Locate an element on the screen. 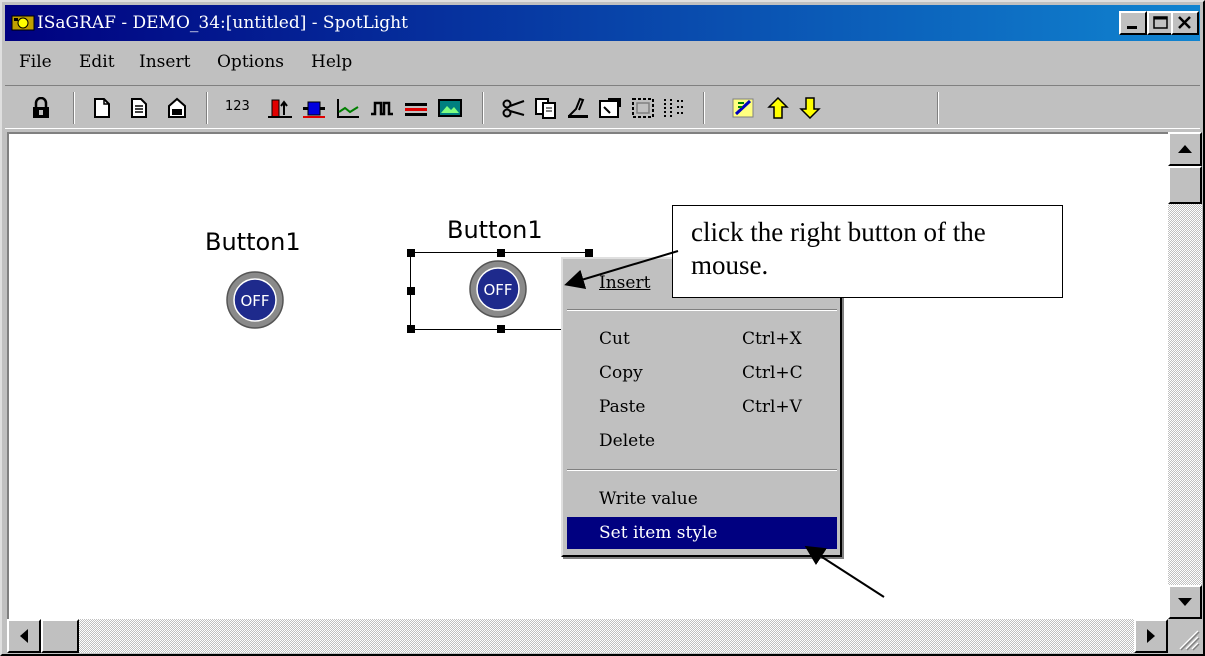 The width and height of the screenshot is (1205, 656). close-button is located at coordinates (1185, 23).